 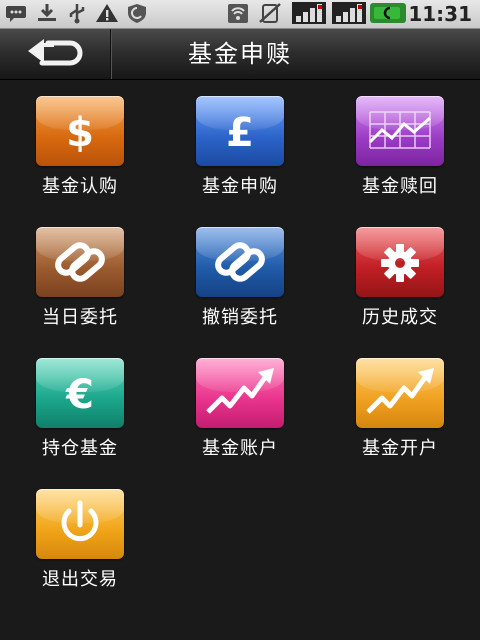 What do you see at coordinates (77, 14) in the screenshot?
I see `usb-icon` at bounding box center [77, 14].